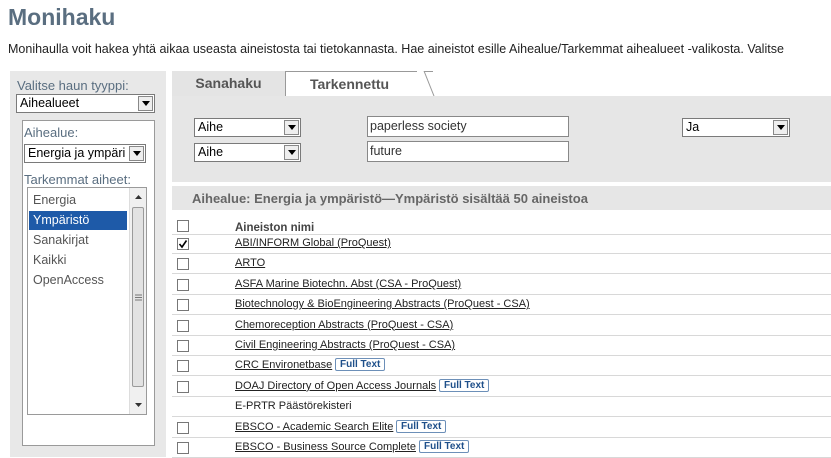 Image resolution: width=831 pixels, height=458 pixels. I want to click on scroll-thumb, so click(138, 297).